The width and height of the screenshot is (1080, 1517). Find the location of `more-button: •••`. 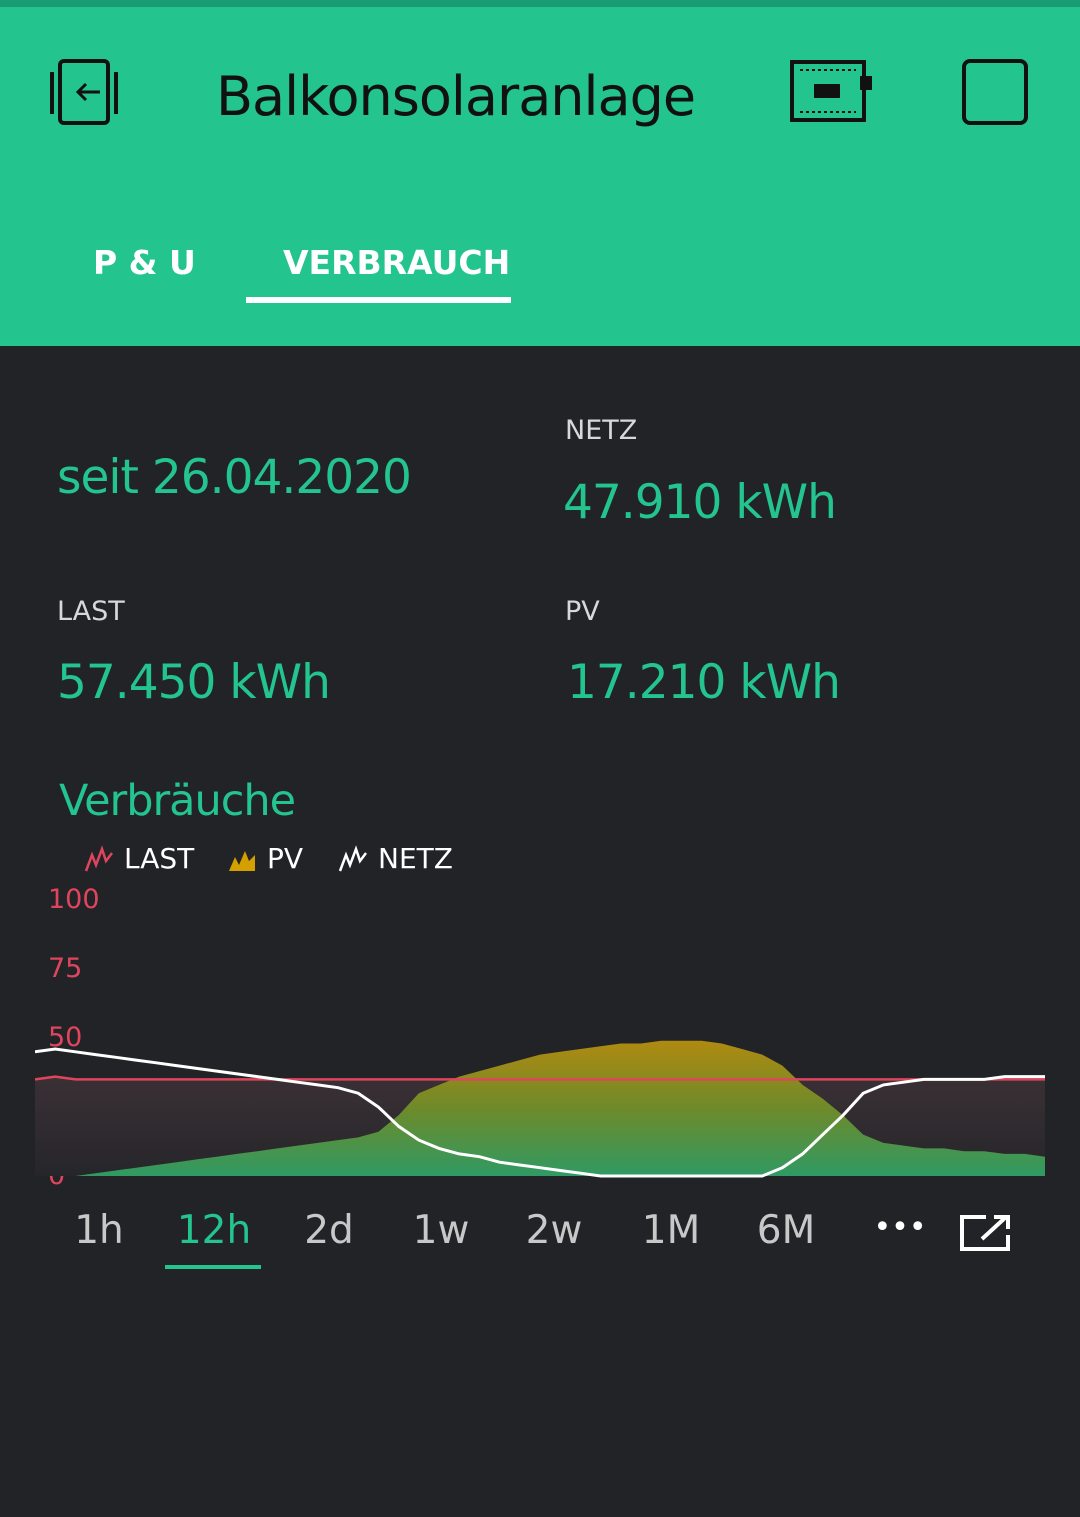

more-button: ••• is located at coordinates (900, 1227).